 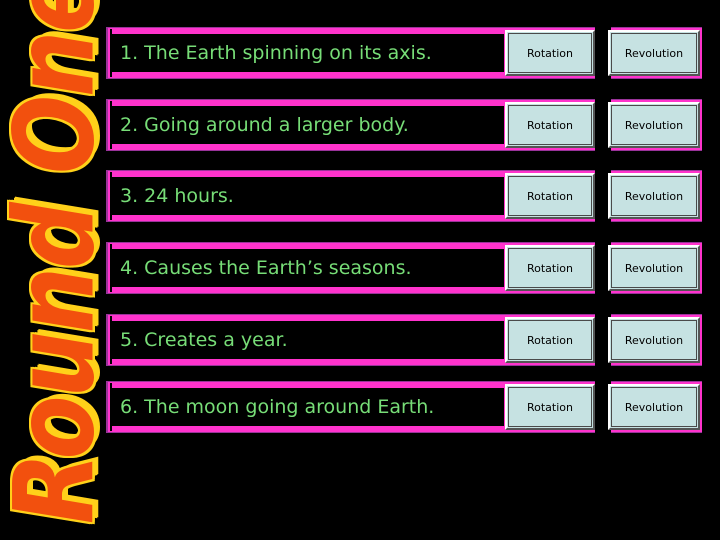 I want to click on question-text-box: 5. Creates a year., so click(x=308, y=340).